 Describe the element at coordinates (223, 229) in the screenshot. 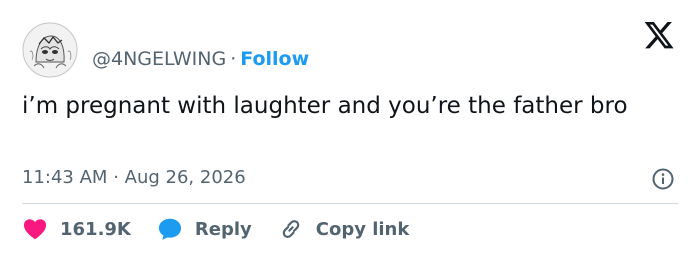

I see `reply-label: Reply` at that location.